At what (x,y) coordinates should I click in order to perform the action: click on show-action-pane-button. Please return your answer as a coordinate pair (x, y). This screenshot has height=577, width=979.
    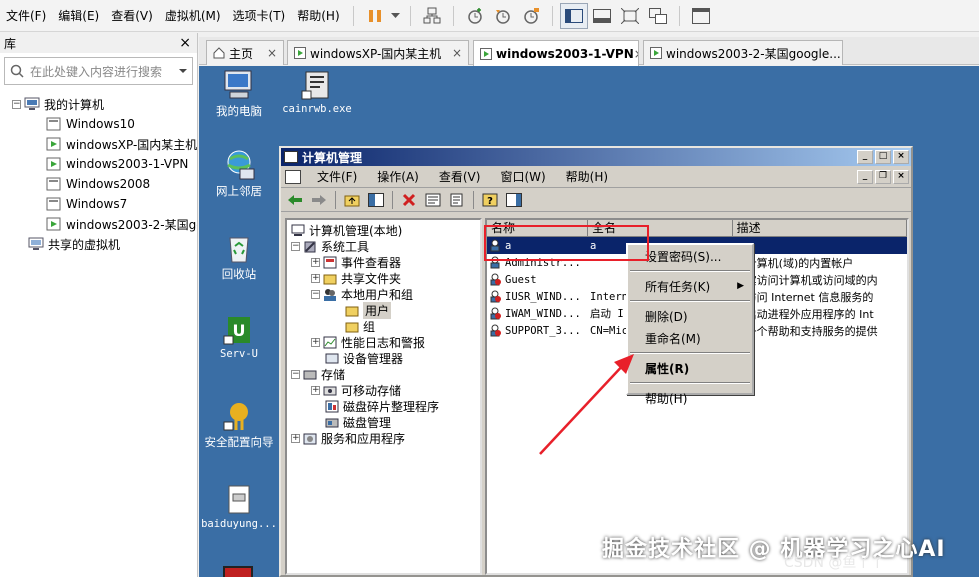
    Looking at the image, I should click on (514, 200).